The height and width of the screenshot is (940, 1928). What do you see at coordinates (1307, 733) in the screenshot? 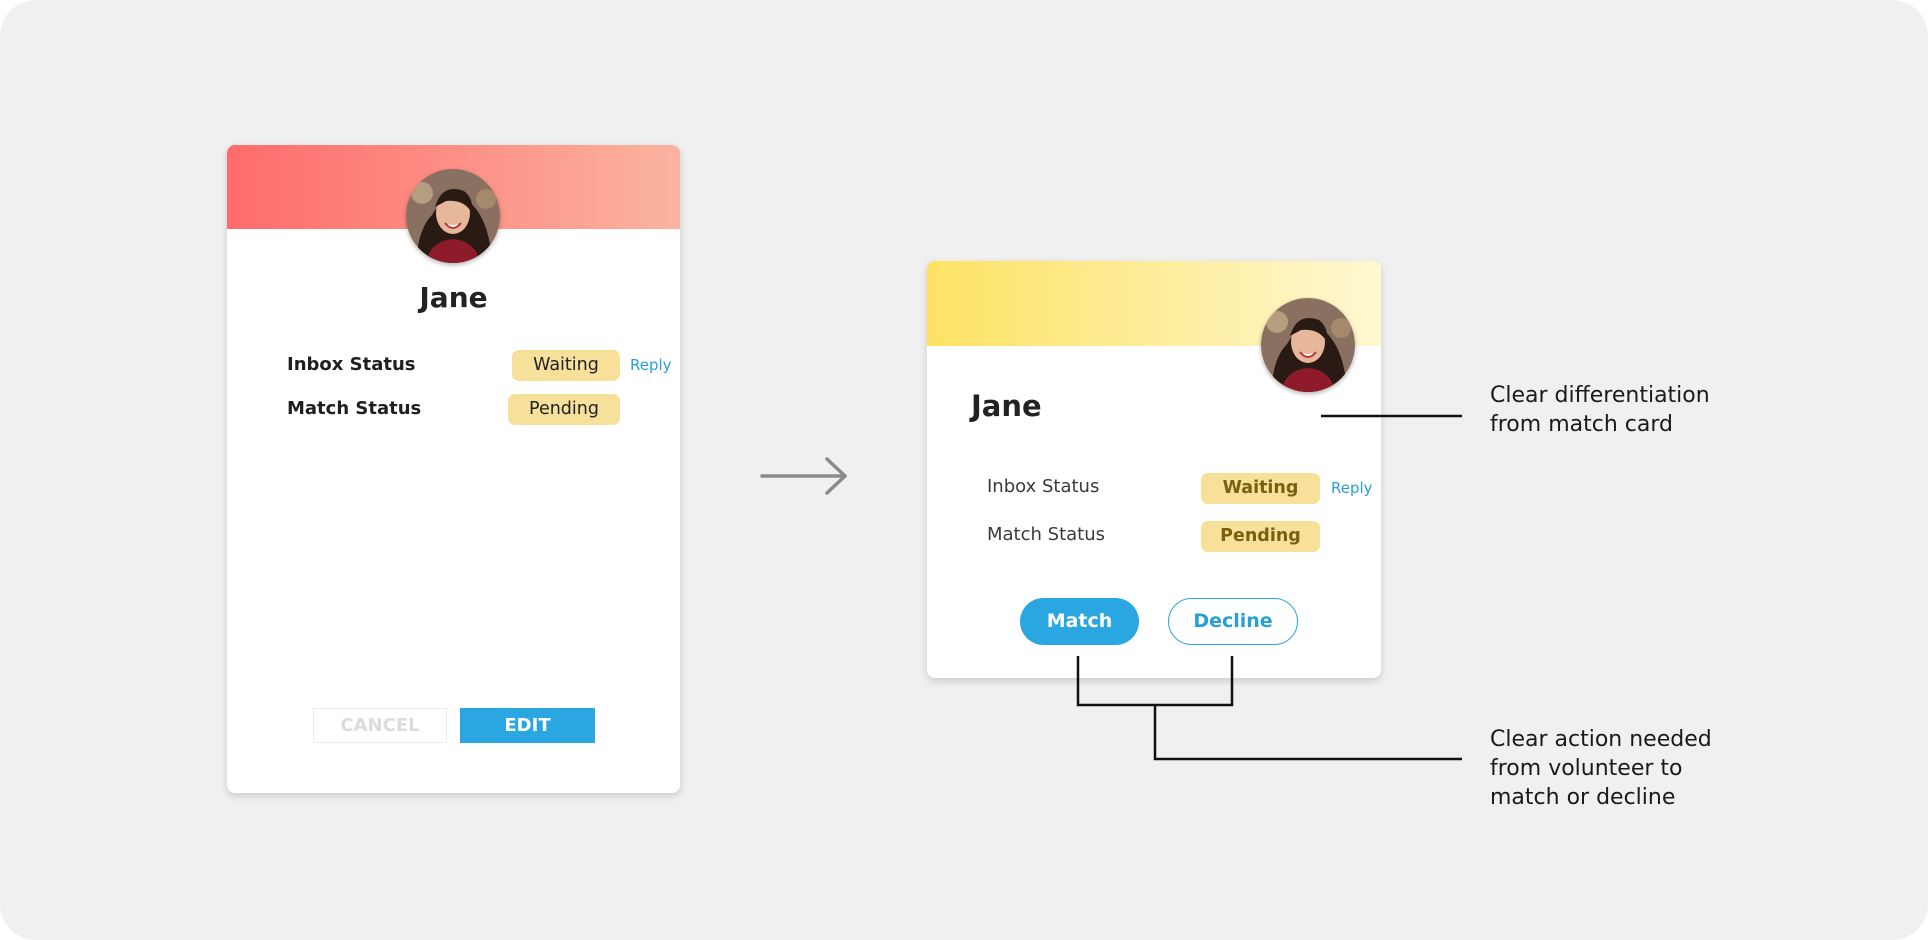
I see `action-leader-line` at bounding box center [1307, 733].